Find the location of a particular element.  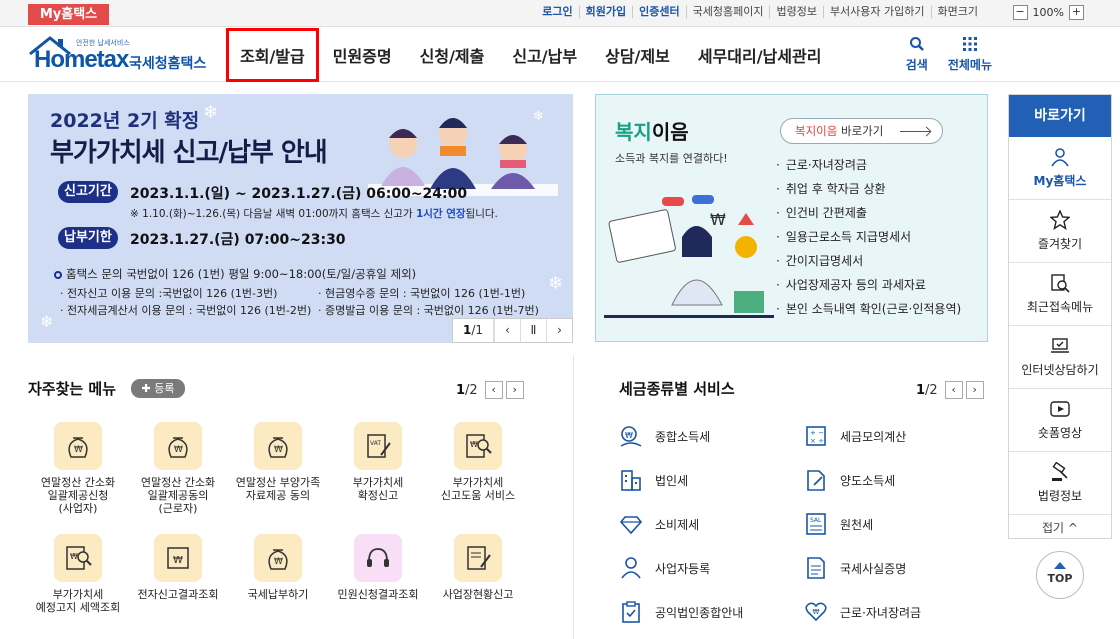

document-lines-icon is located at coordinates (816, 568).